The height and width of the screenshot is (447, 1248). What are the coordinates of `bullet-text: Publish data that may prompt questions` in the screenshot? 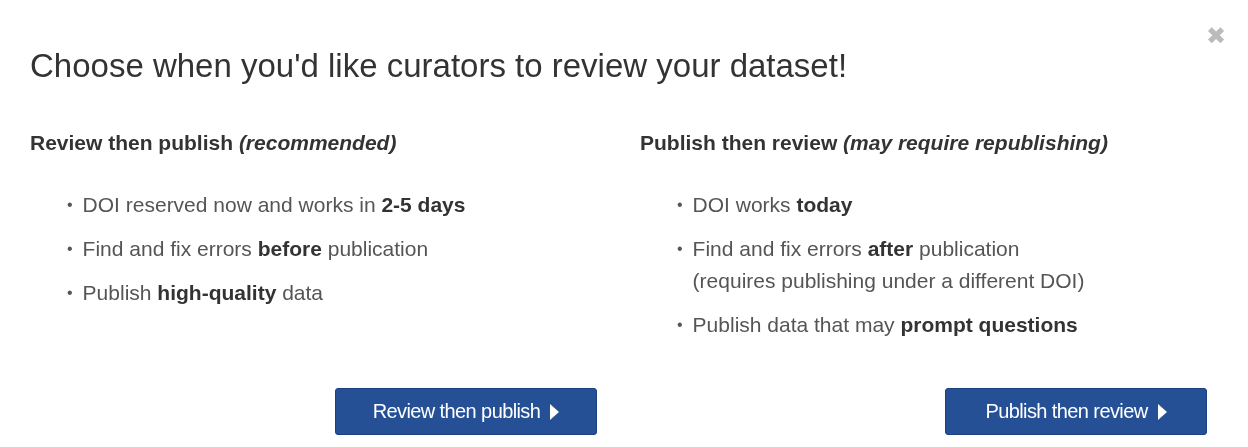 It's located at (885, 325).